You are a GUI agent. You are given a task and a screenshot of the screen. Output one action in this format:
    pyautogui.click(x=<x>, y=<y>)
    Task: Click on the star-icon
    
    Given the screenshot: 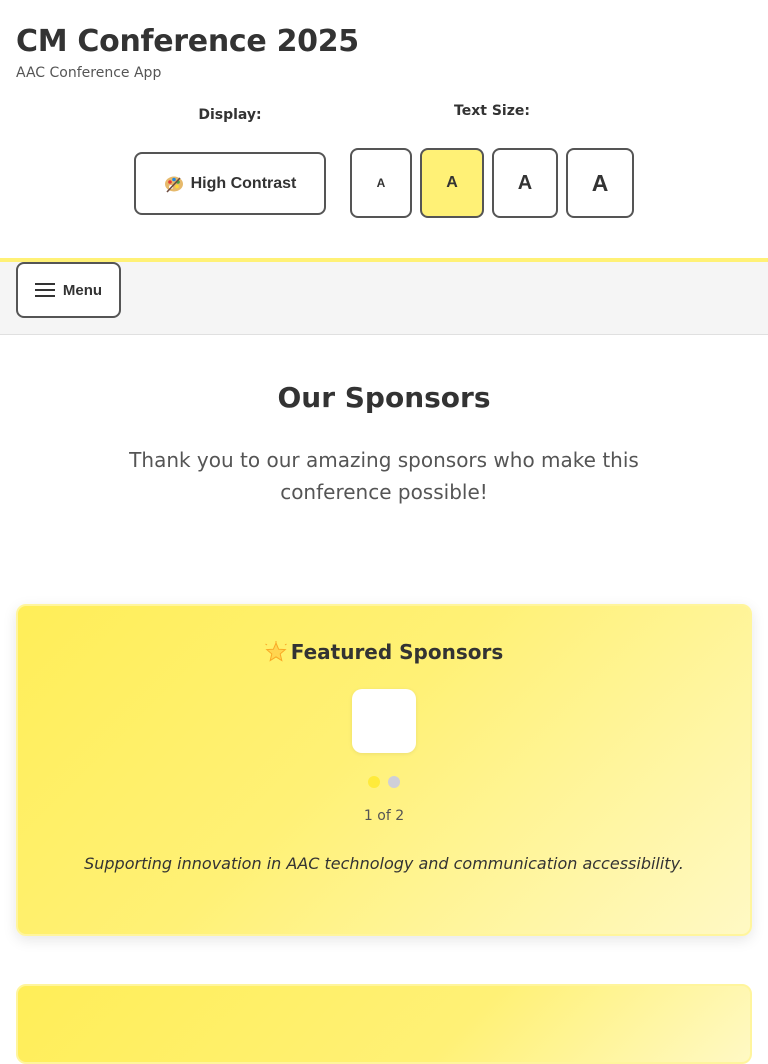 What is the action you would take?
    pyautogui.click(x=275, y=652)
    